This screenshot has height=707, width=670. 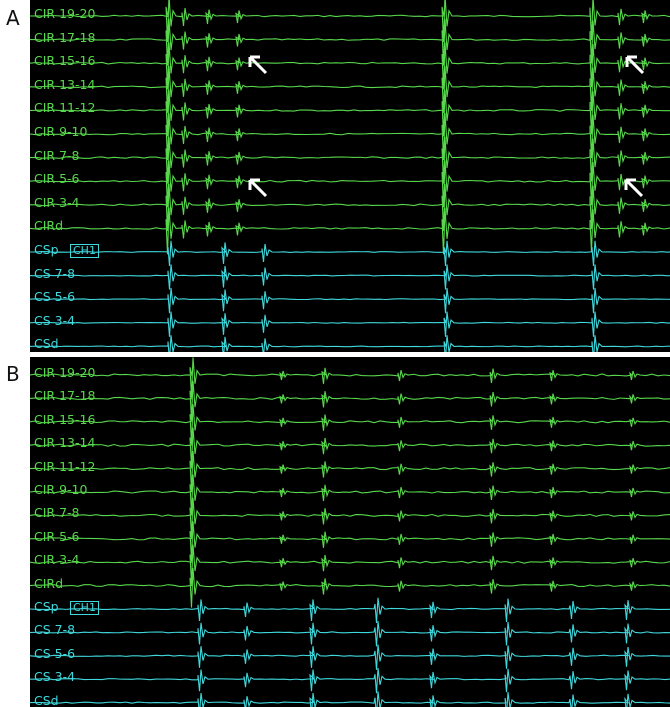 What do you see at coordinates (13, 374) in the screenshot?
I see `panel-b-letter: B` at bounding box center [13, 374].